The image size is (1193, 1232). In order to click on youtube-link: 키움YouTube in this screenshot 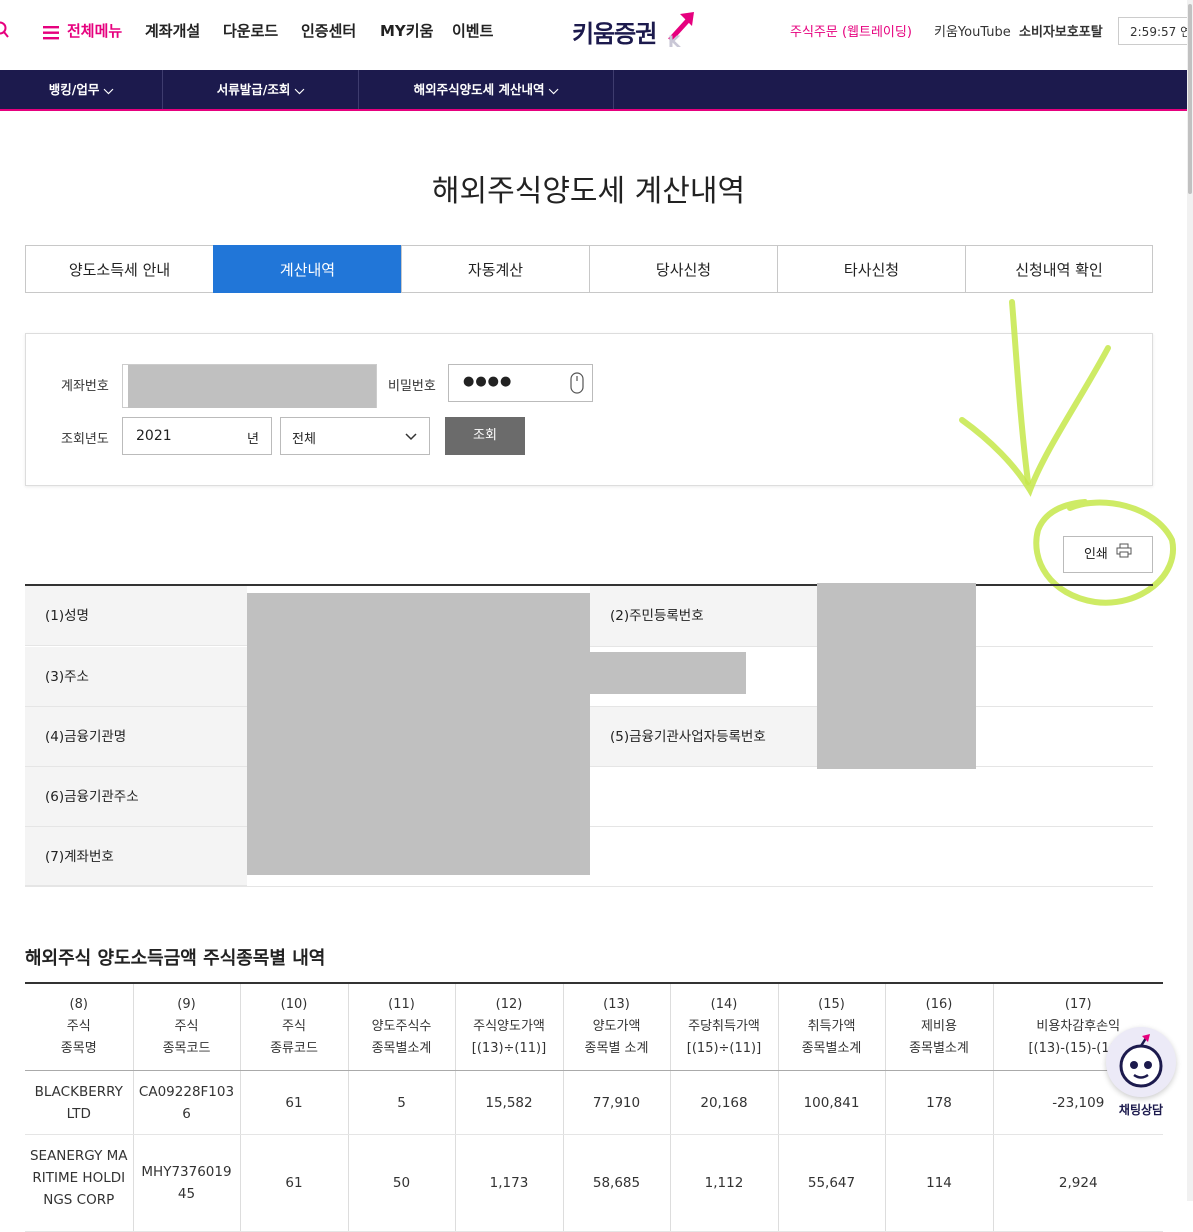, I will do `click(972, 30)`.